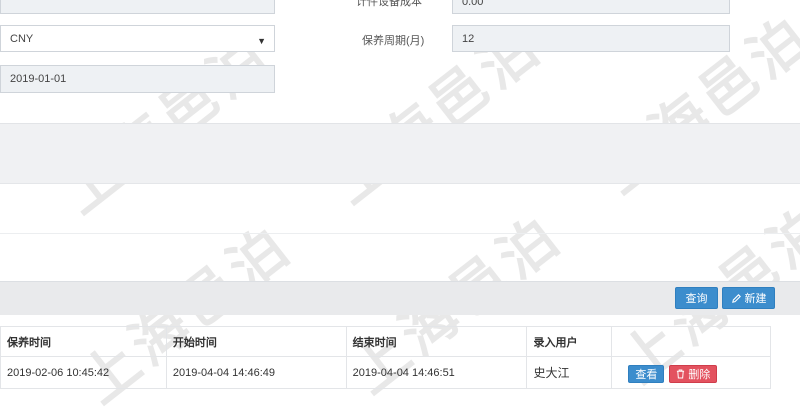  Describe the element at coordinates (755, 299) in the screenshot. I see `new-button-label: 新建` at that location.